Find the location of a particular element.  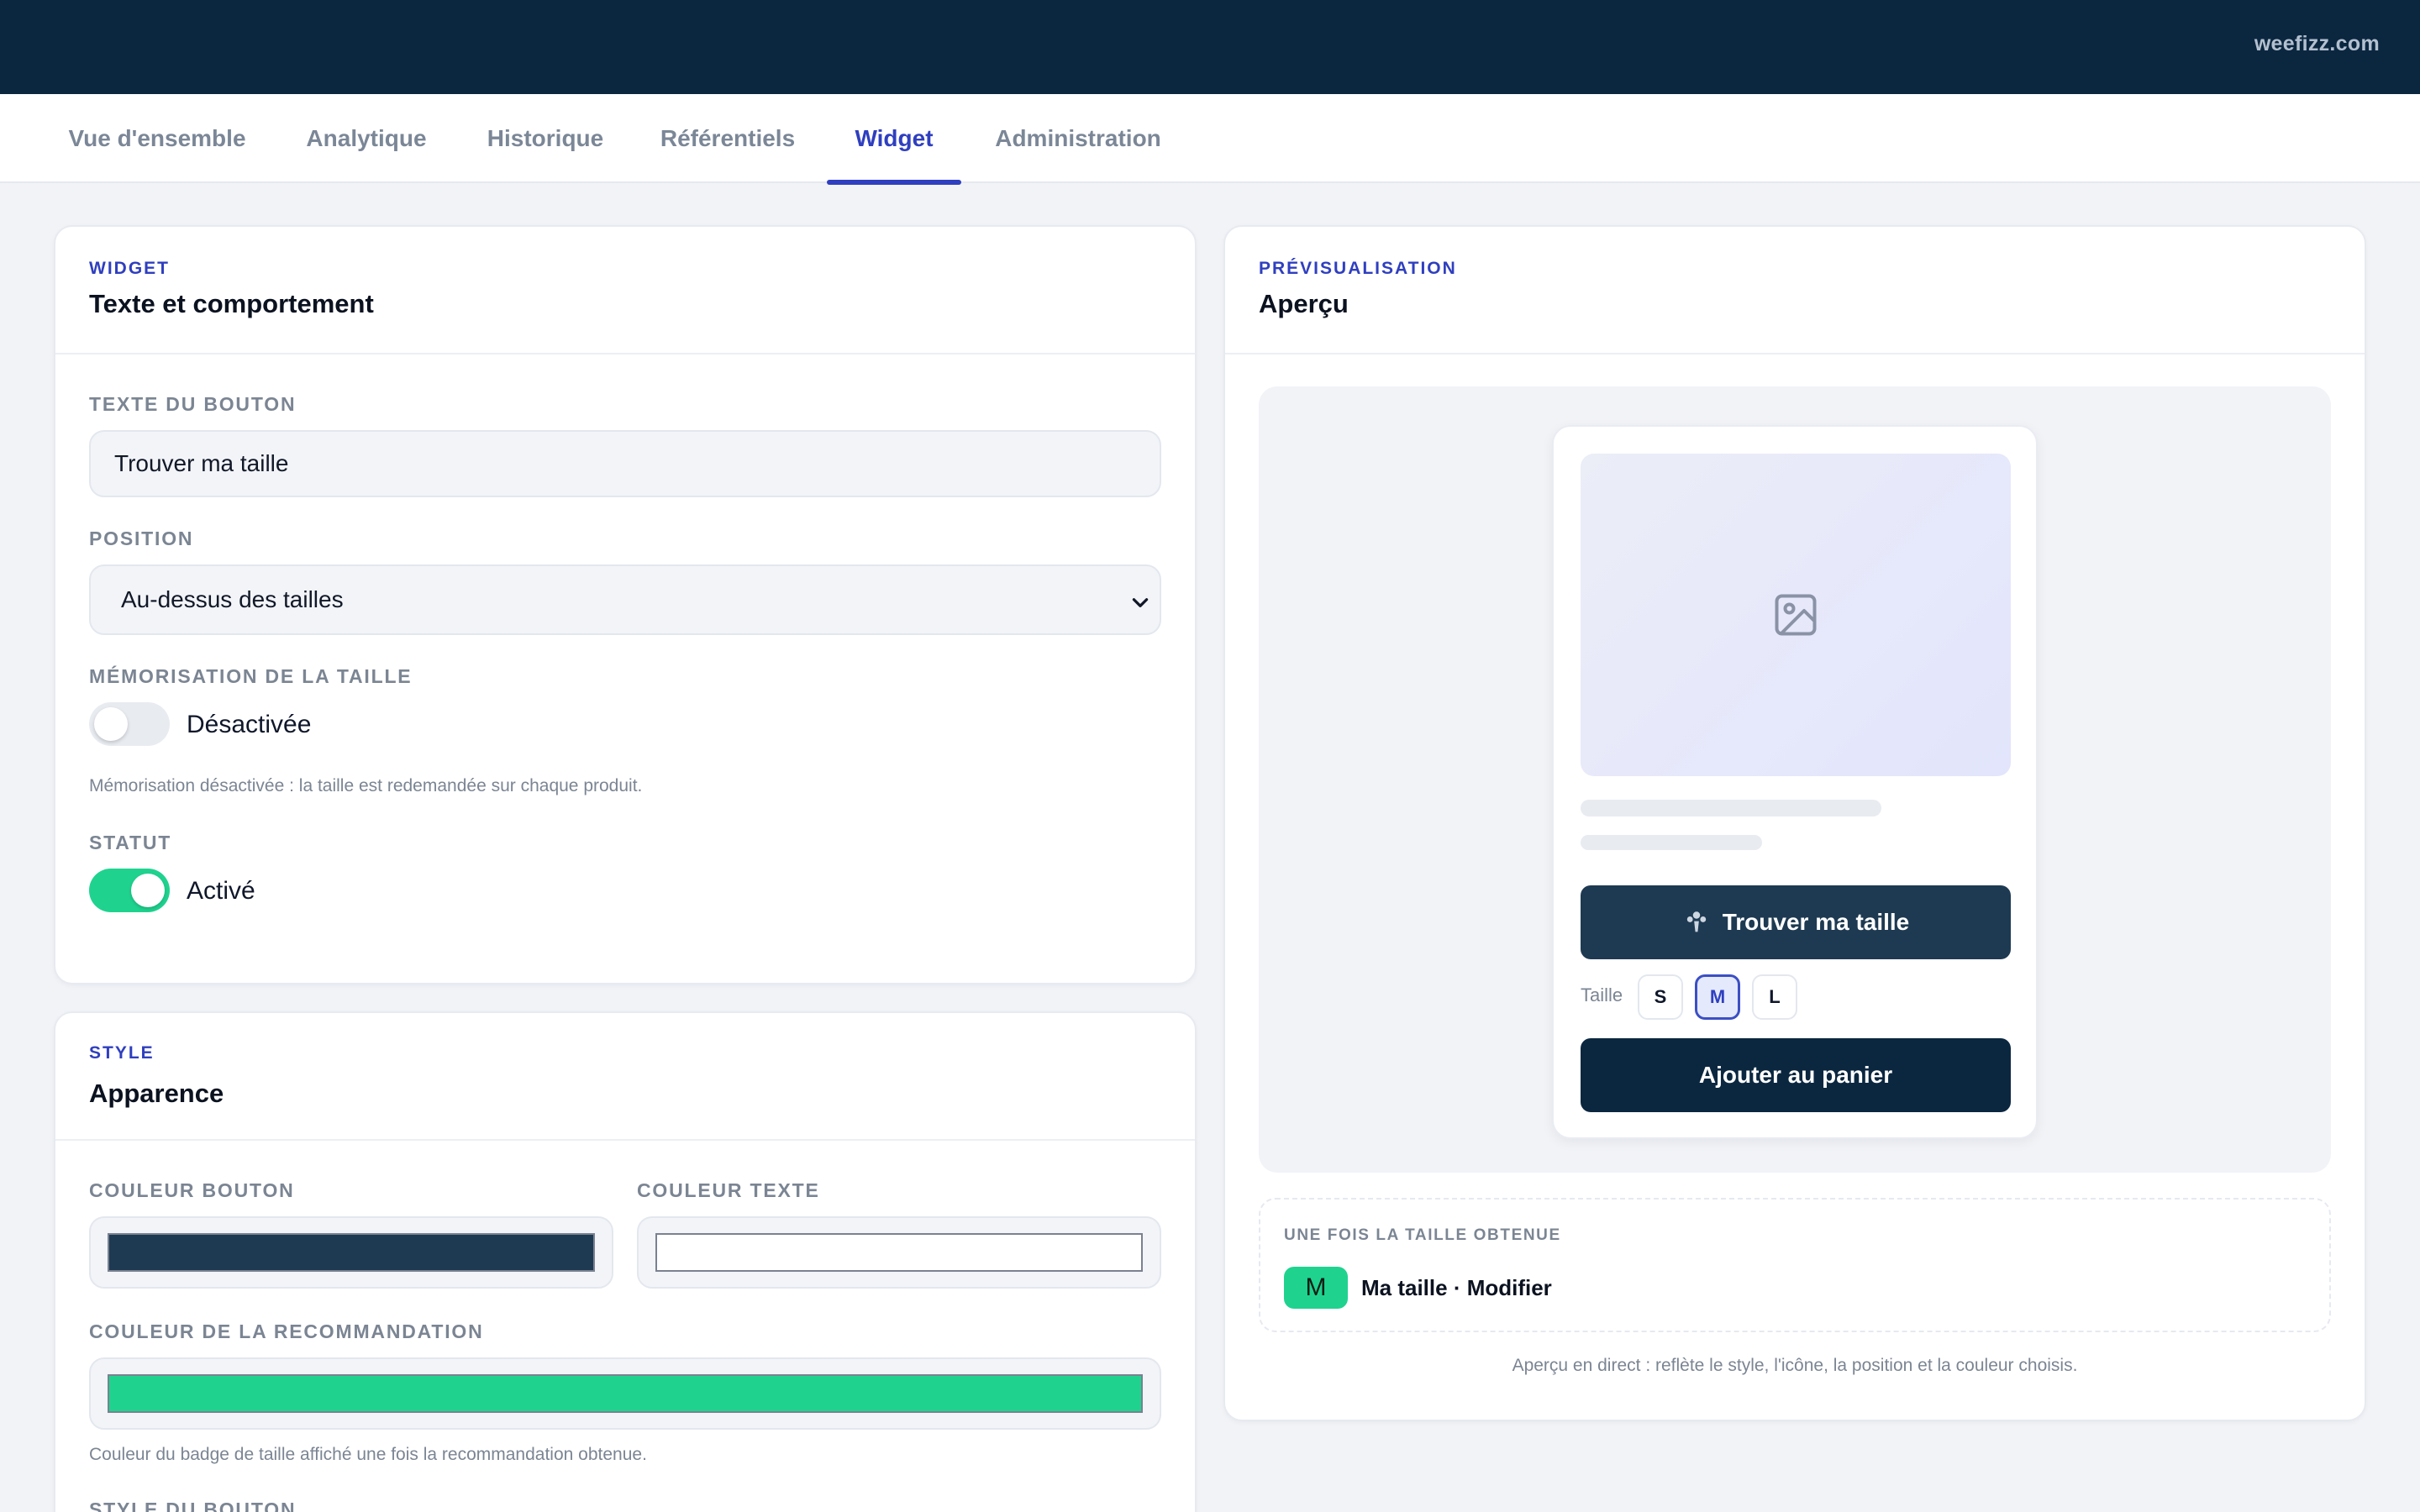

size-chip-l: L is located at coordinates (1774, 997).